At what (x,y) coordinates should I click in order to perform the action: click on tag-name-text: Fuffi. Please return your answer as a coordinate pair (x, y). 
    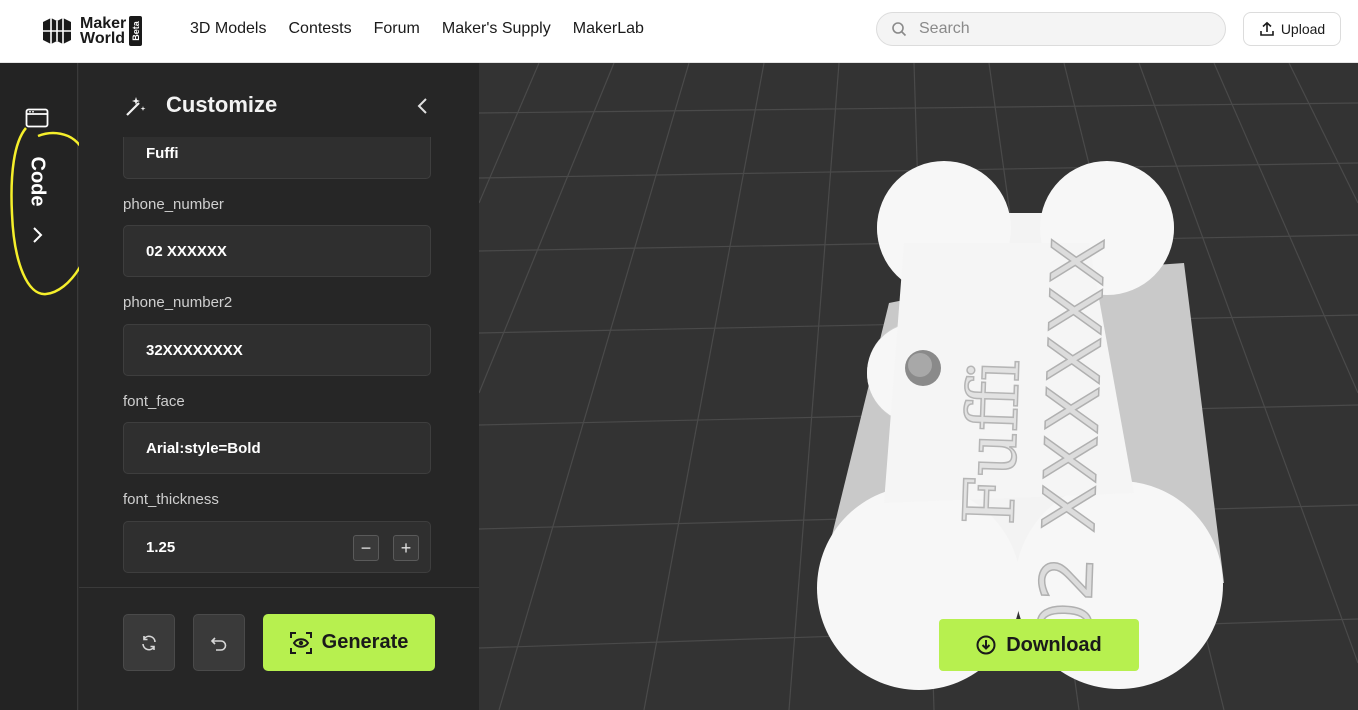
    Looking at the image, I should click on (992, 442).